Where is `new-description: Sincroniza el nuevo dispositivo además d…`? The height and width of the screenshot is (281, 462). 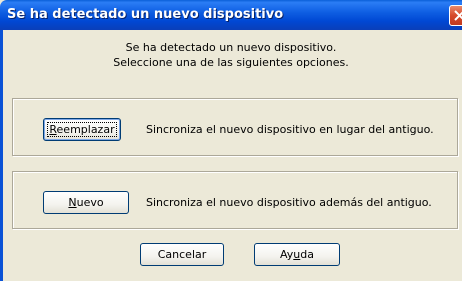 new-description: Sincroniza el nuevo dispositivo además d… is located at coordinates (289, 202).